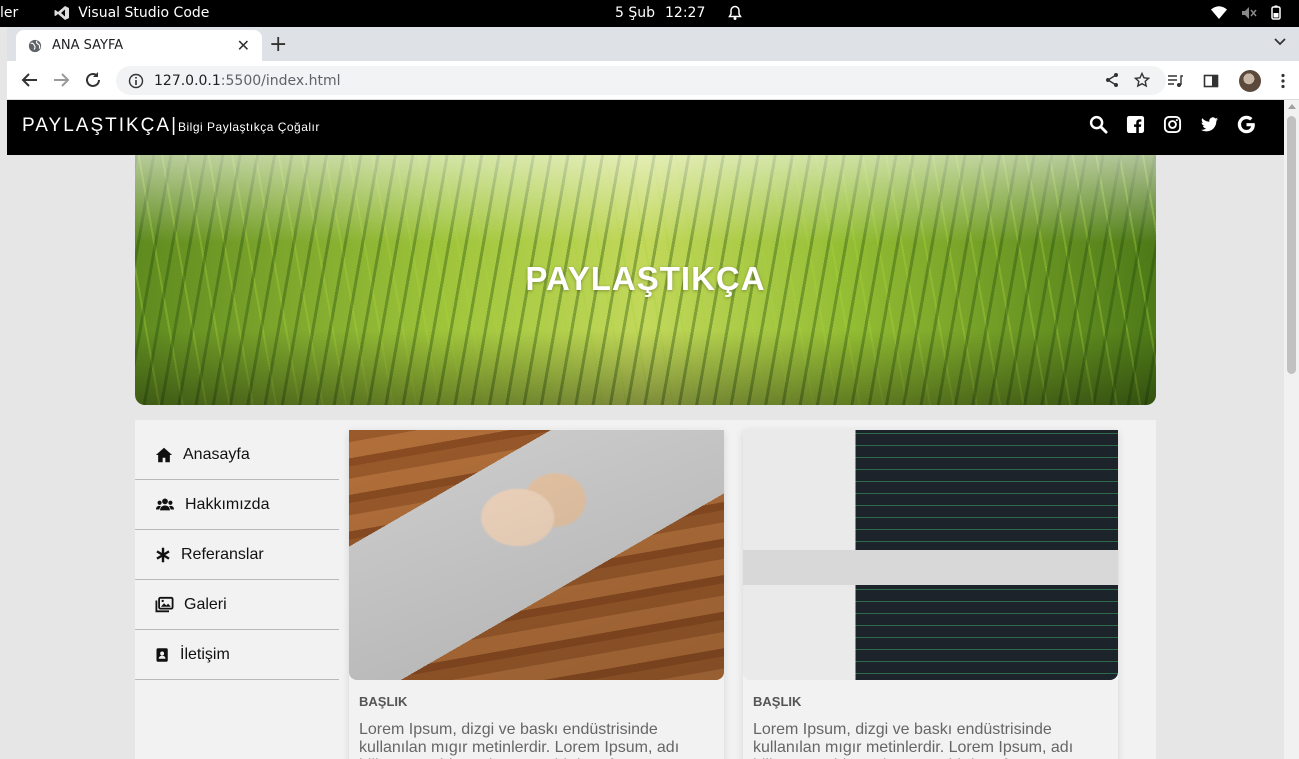 Image resolution: width=1299 pixels, height=759 pixels. Describe the element at coordinates (1211, 81) in the screenshot. I see `side-panel-icon` at that location.